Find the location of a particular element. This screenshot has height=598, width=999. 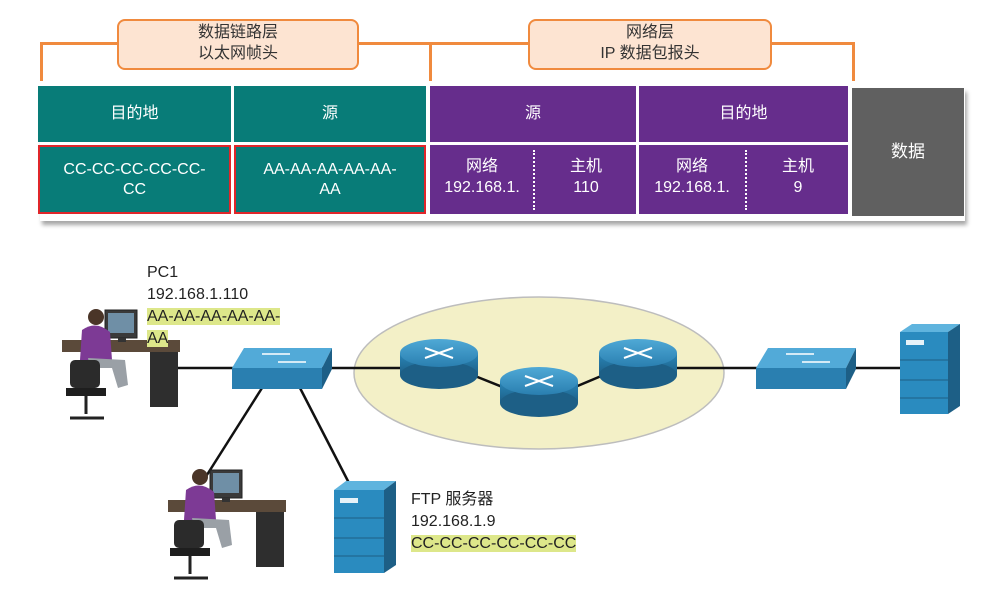

pc2-workstation-icon is located at coordinates (227, 524).